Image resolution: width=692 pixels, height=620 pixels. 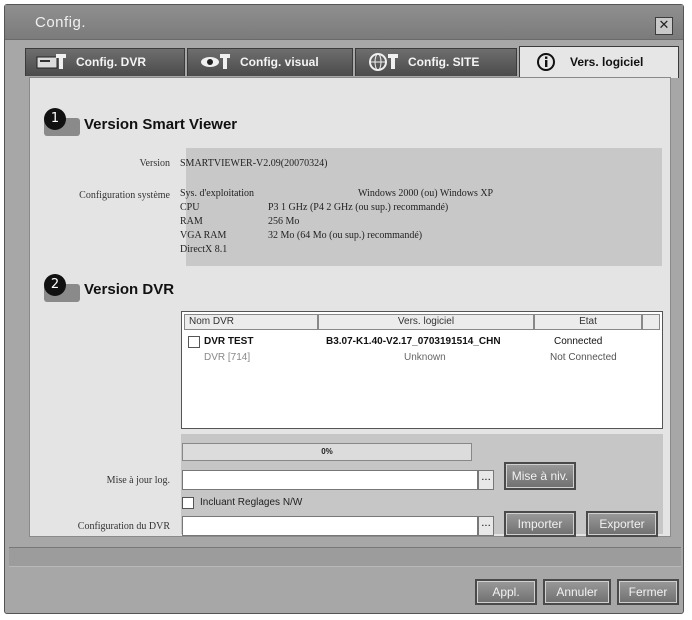 I want to click on sys-name-cpu: CPU, so click(x=190, y=207).